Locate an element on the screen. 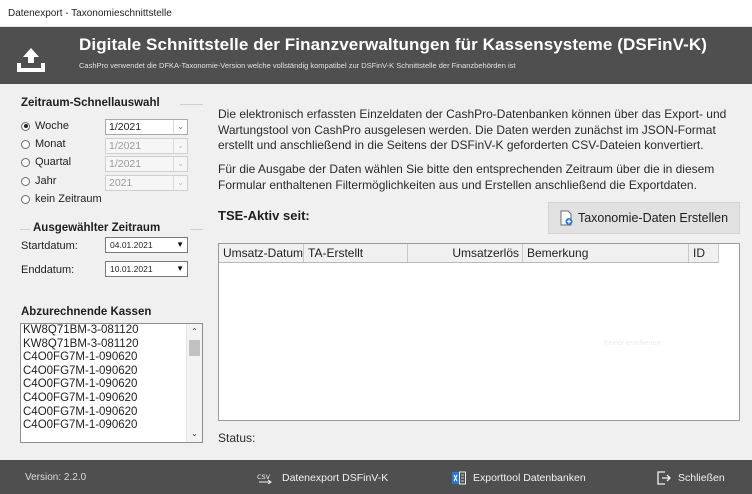  radio-jahr: Jahr is located at coordinates (38, 181).